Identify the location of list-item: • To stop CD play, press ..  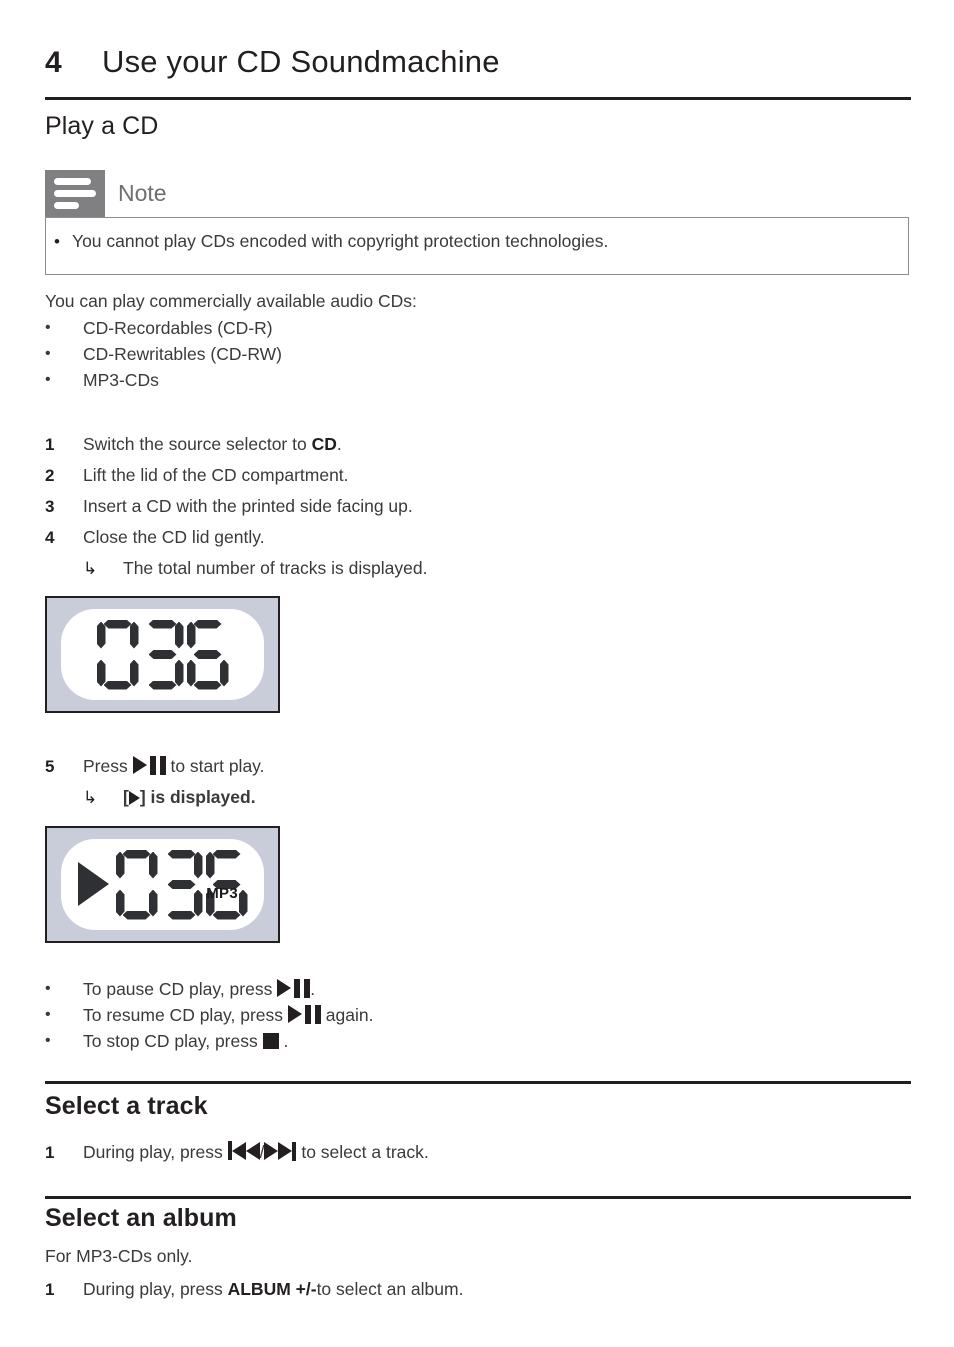
(209, 1041).